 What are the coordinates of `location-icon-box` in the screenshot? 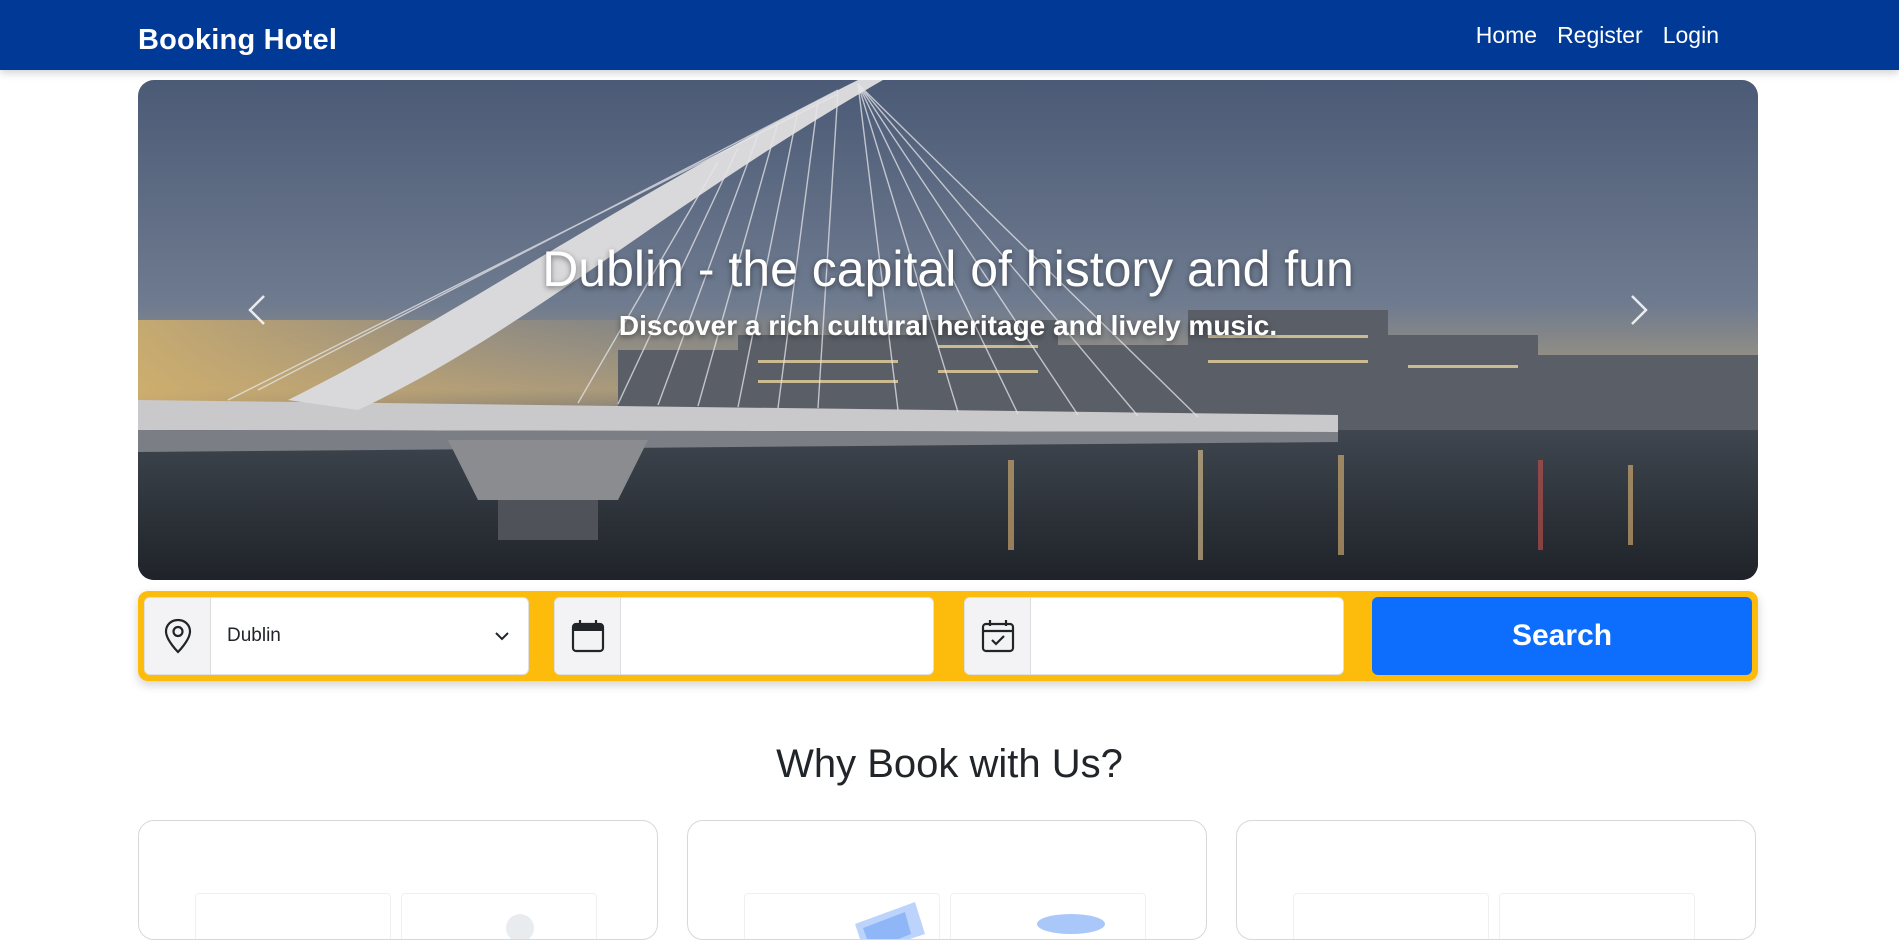 It's located at (178, 636).